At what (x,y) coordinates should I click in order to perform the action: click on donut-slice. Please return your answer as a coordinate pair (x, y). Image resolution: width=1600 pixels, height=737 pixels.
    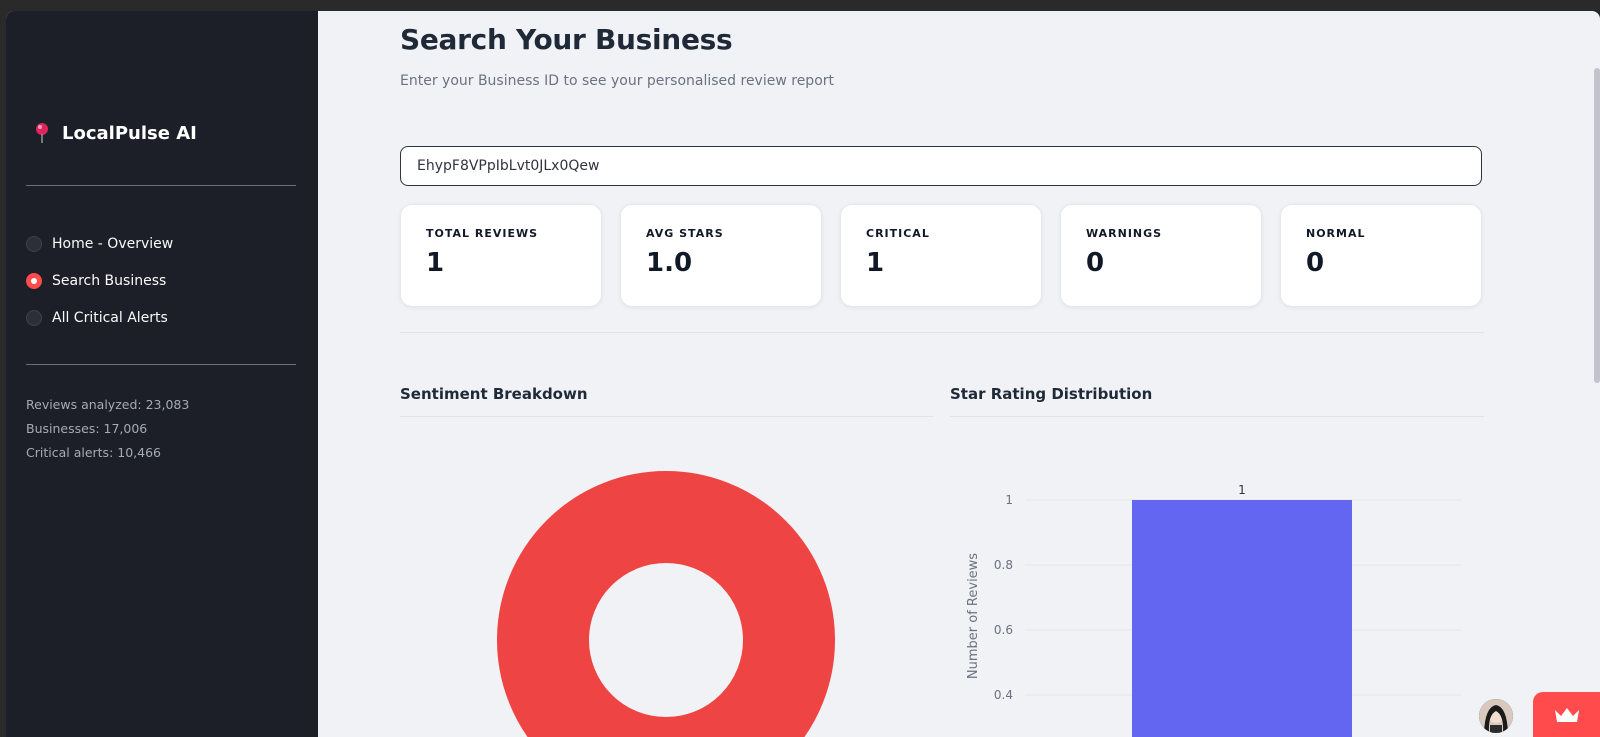
    Looking at the image, I should click on (666, 604).